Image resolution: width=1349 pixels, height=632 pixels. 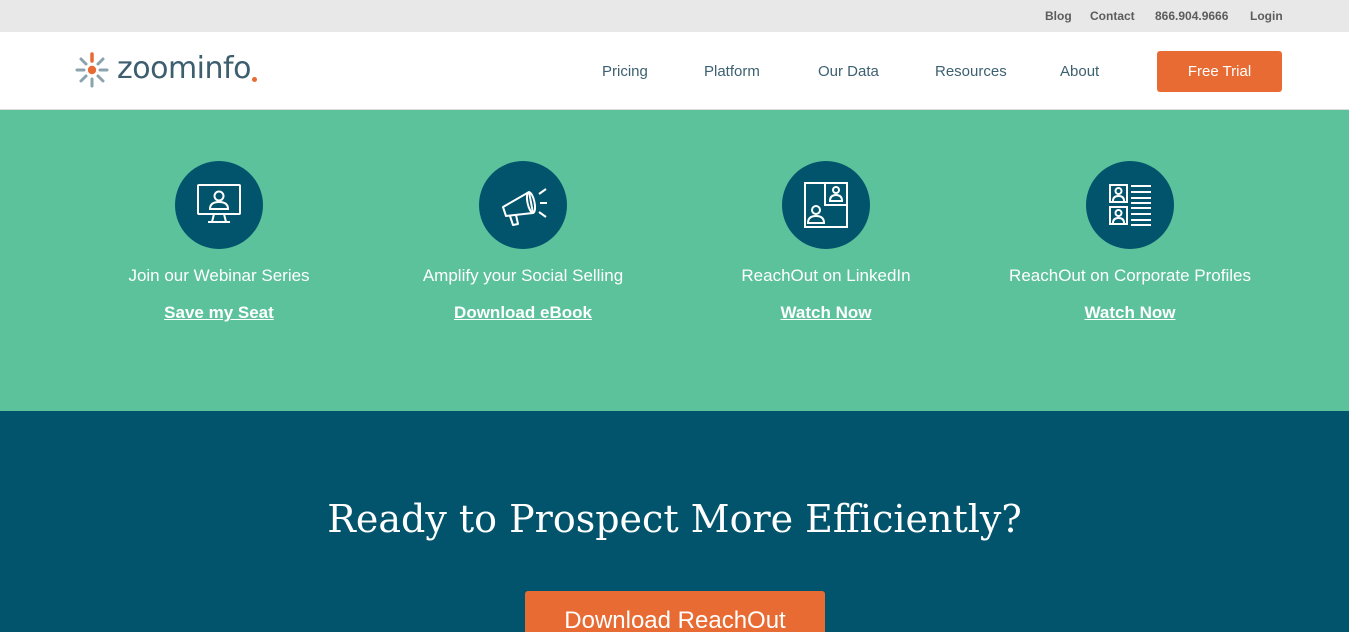 I want to click on logo-wordmark: zoominfo, so click(x=184, y=68).